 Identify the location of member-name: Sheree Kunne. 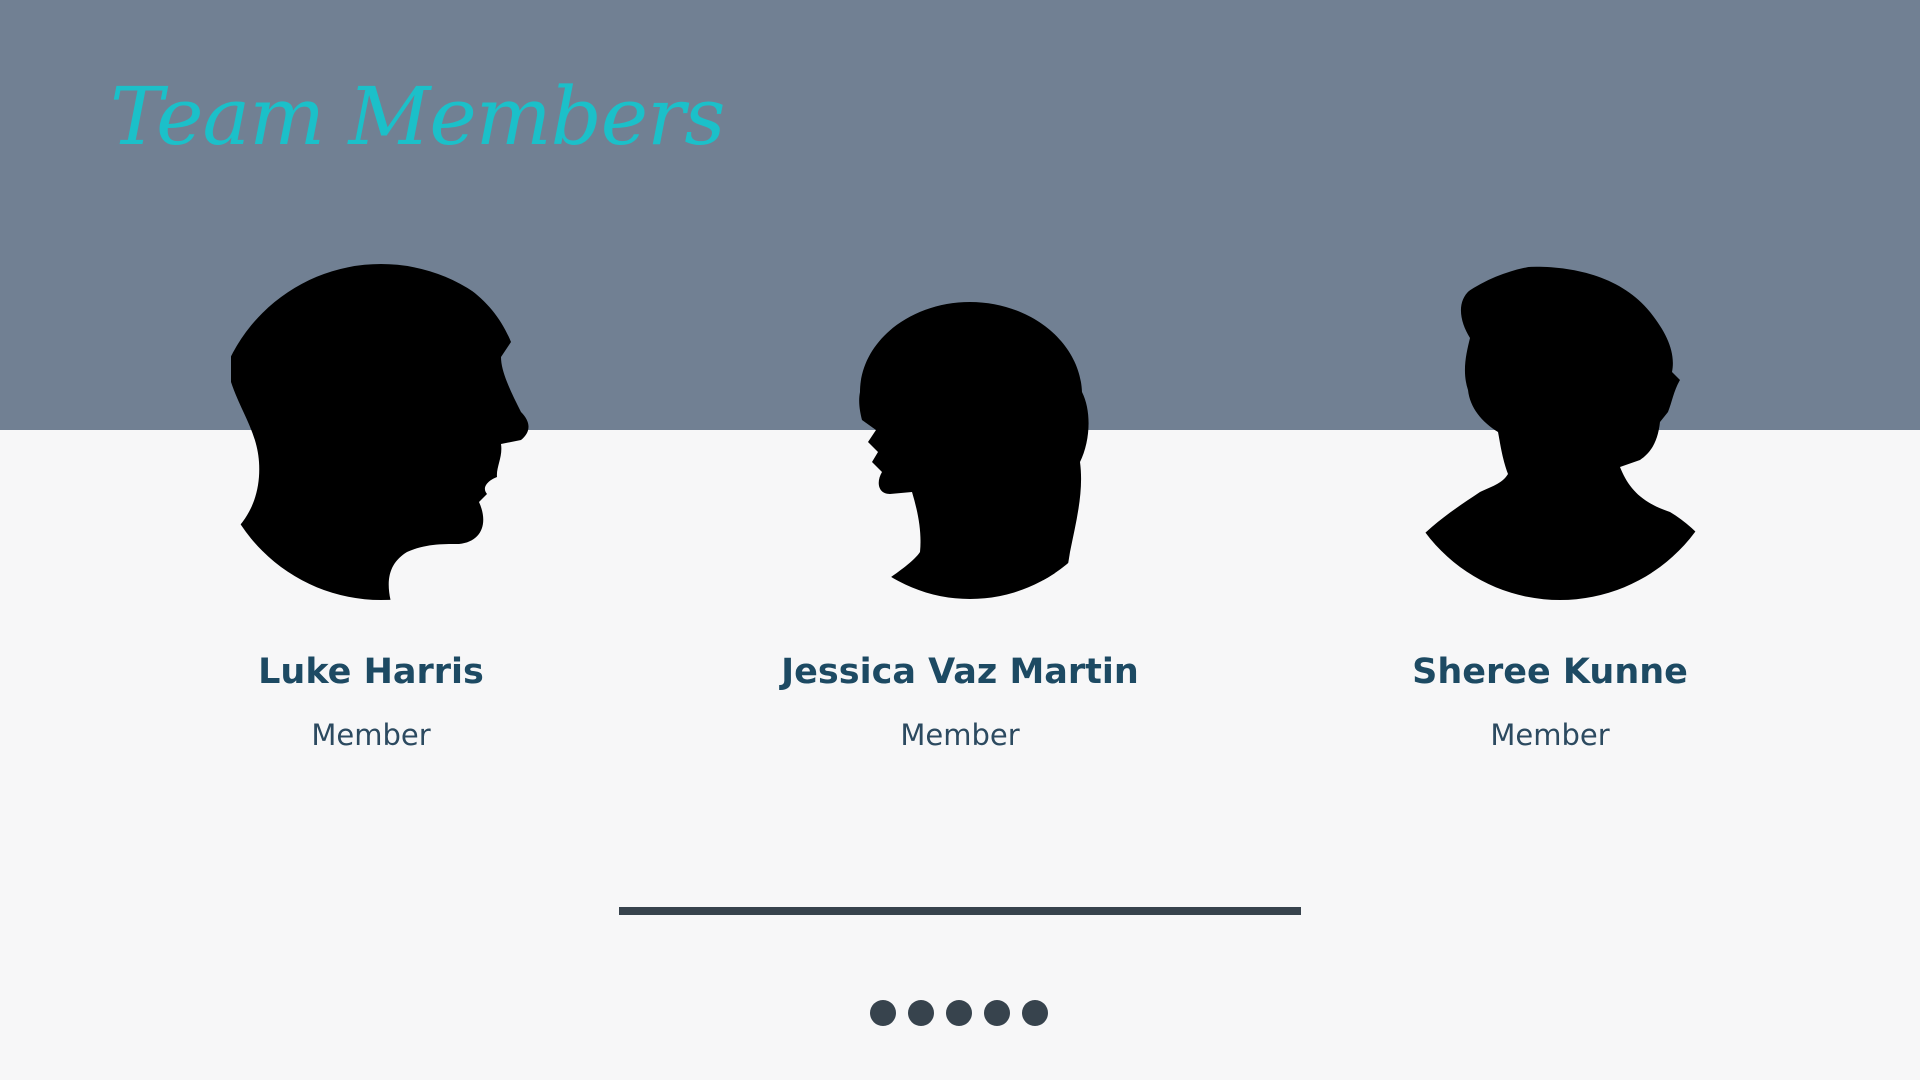
(1550, 672).